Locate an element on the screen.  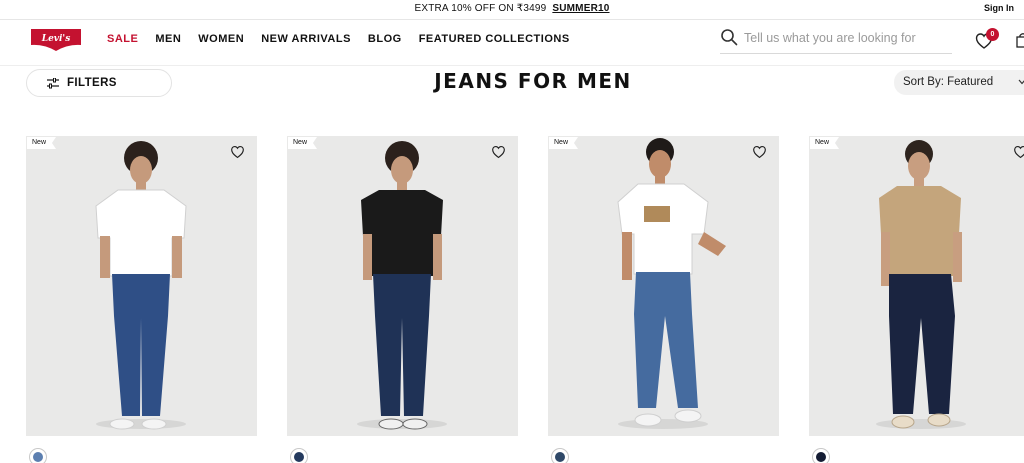
page-title: JEANS FOR MEN is located at coordinates (533, 81).